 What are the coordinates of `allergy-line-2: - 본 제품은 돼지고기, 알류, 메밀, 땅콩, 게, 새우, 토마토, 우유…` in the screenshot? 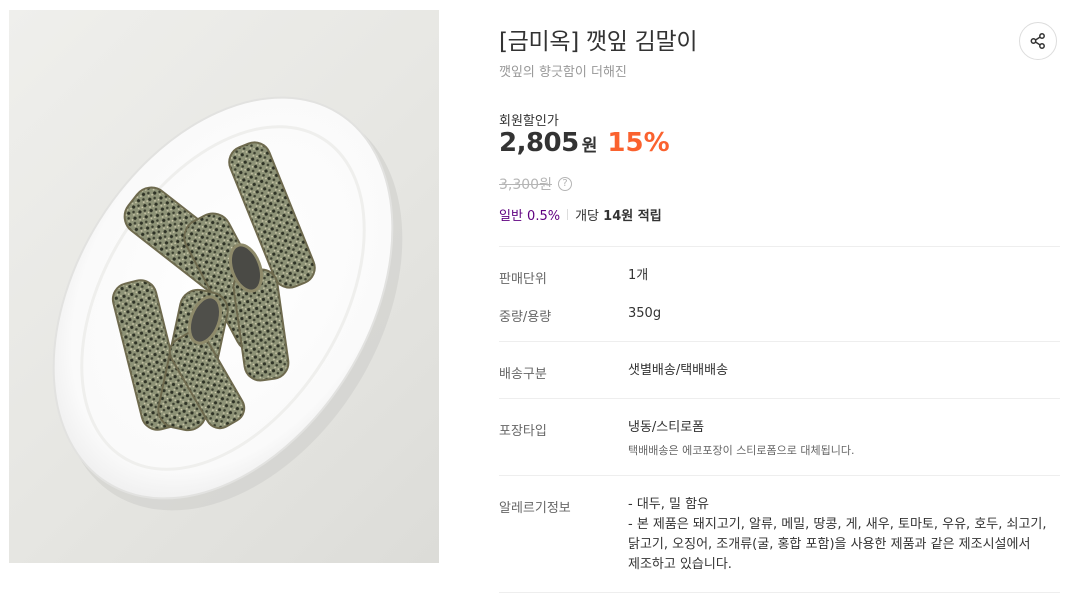 It's located at (837, 544).